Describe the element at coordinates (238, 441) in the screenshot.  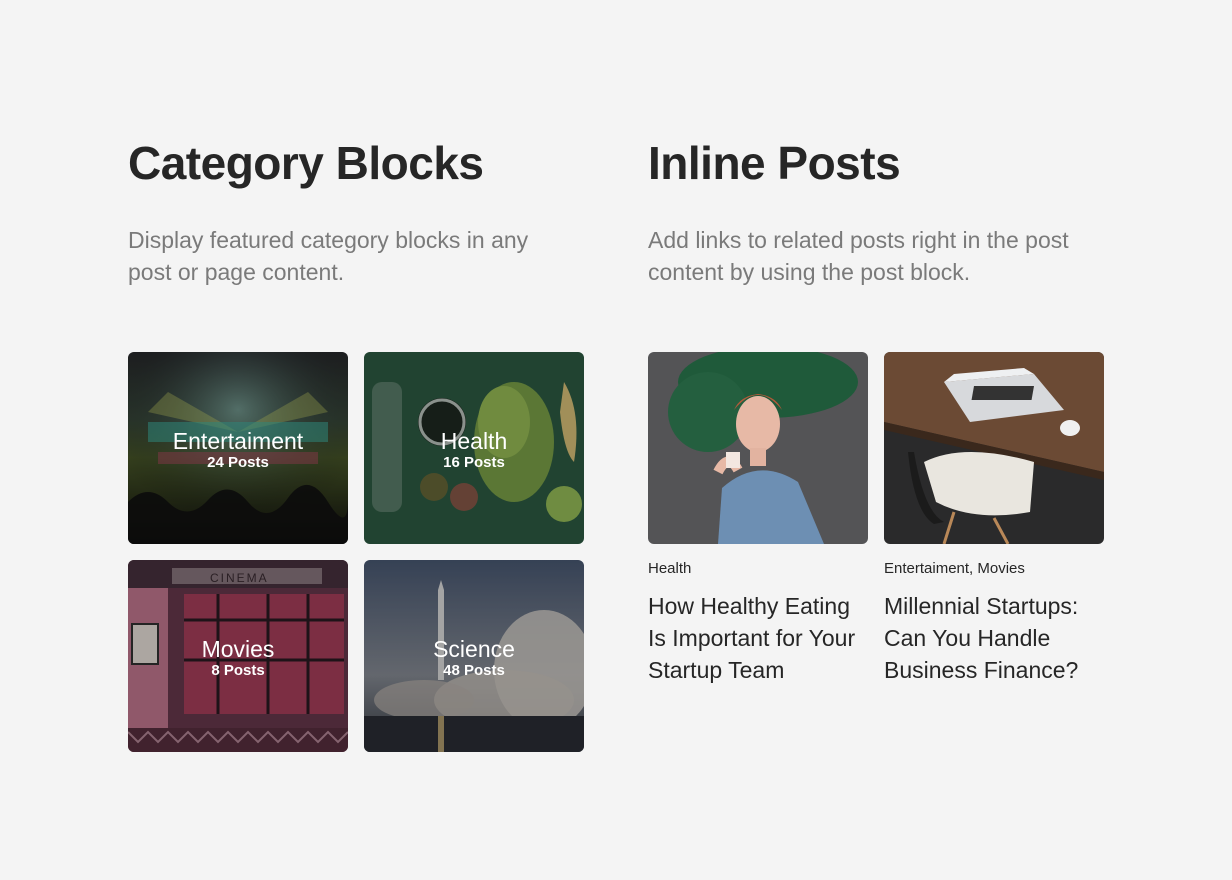
I see `category-name: Entertaiment` at that location.